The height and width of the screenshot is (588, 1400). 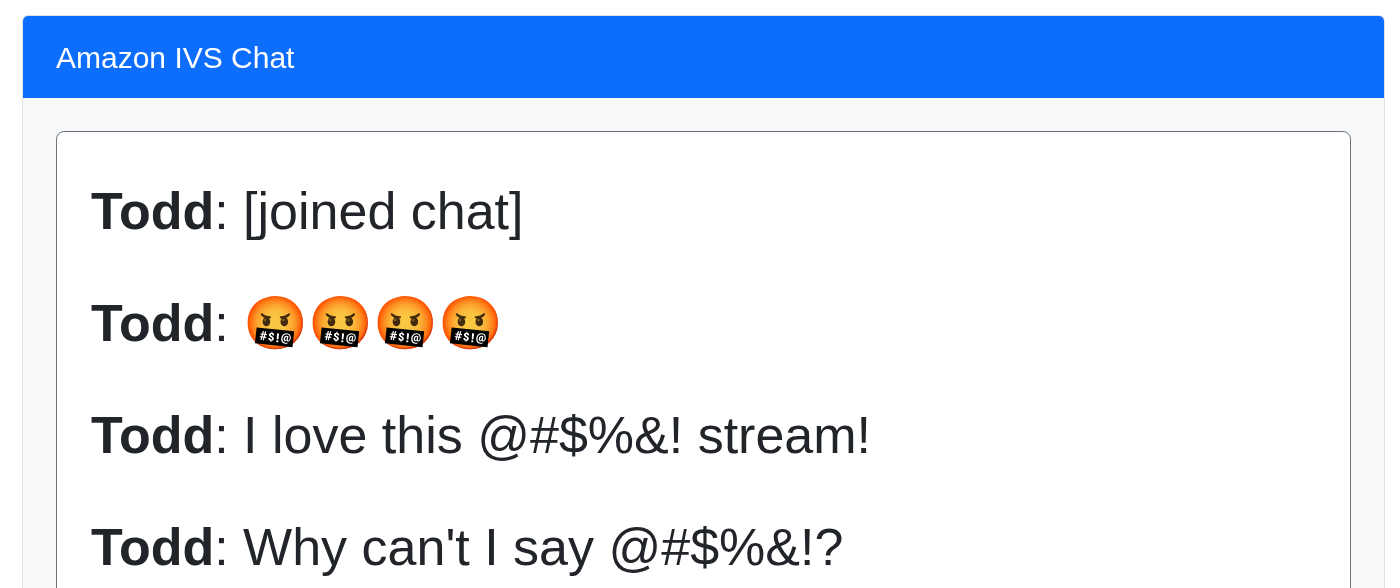 I want to click on chat-message: Todd: I love this @#$%&! stream!, so click(x=481, y=435).